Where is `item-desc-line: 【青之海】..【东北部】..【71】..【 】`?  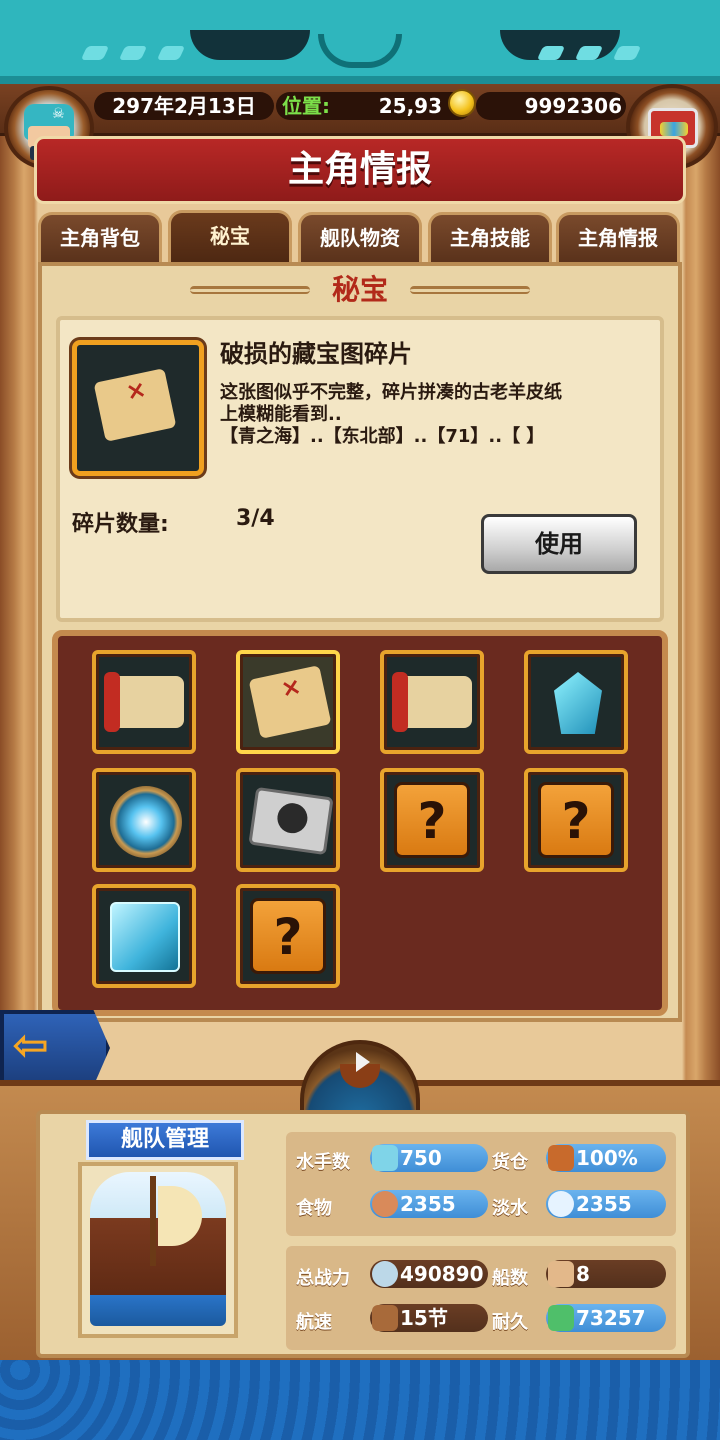
item-desc-line: 【青之海】..【东北部】..【71】..【 】 is located at coordinates (382, 436).